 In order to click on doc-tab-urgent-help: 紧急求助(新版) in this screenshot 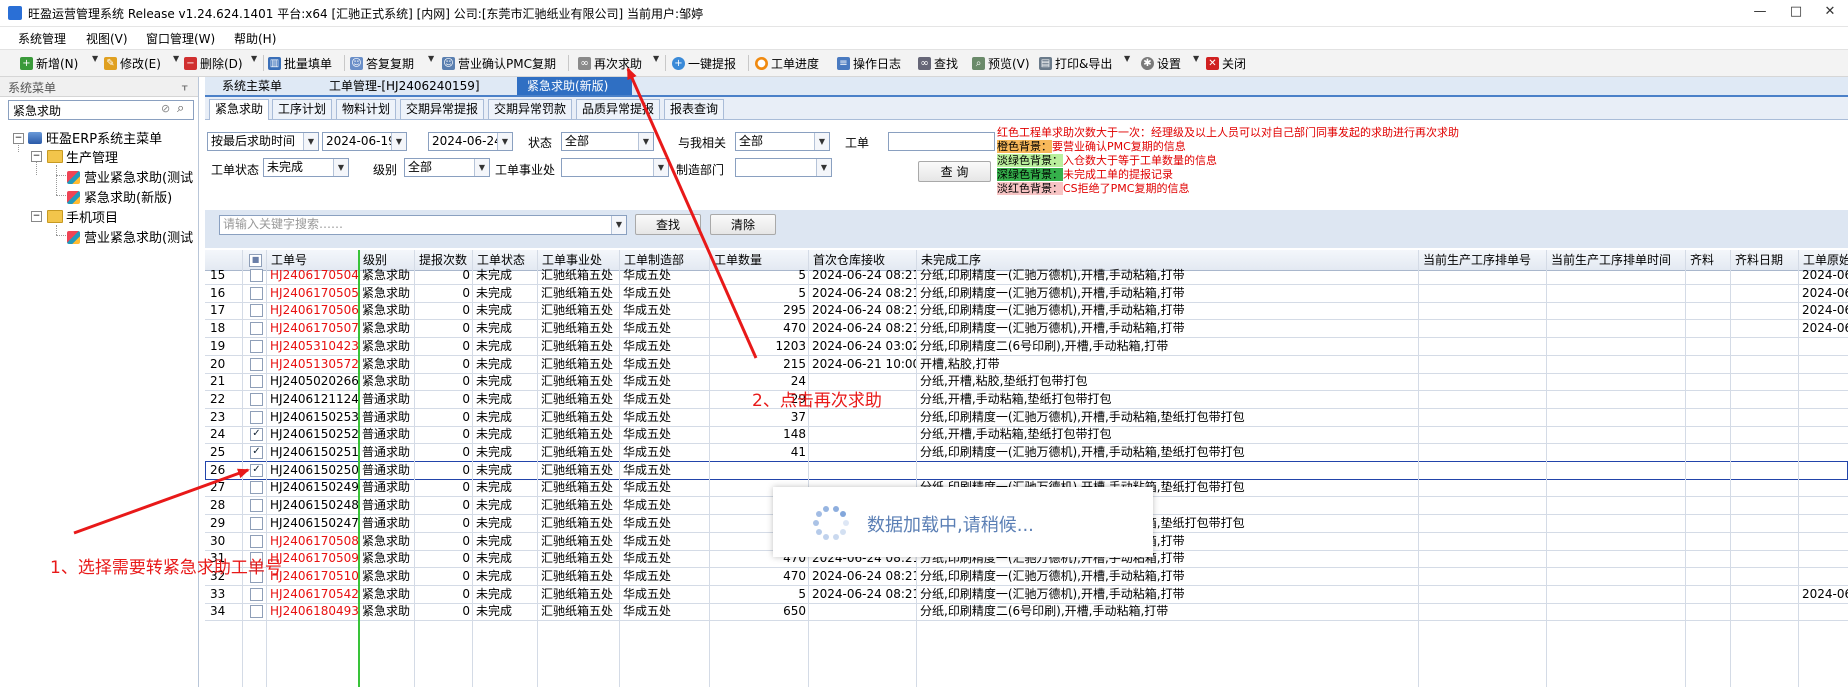, I will do `click(574, 86)`.